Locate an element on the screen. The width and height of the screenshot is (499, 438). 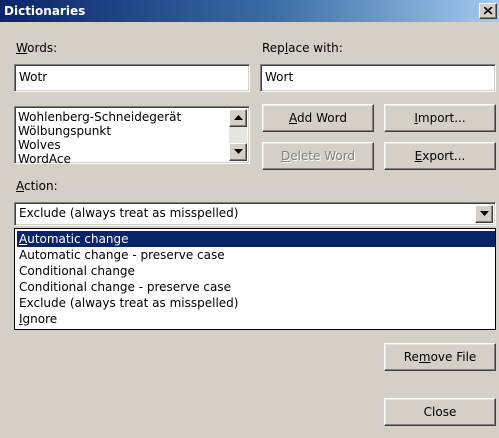
replace-label-a: Rep is located at coordinates (273, 48).